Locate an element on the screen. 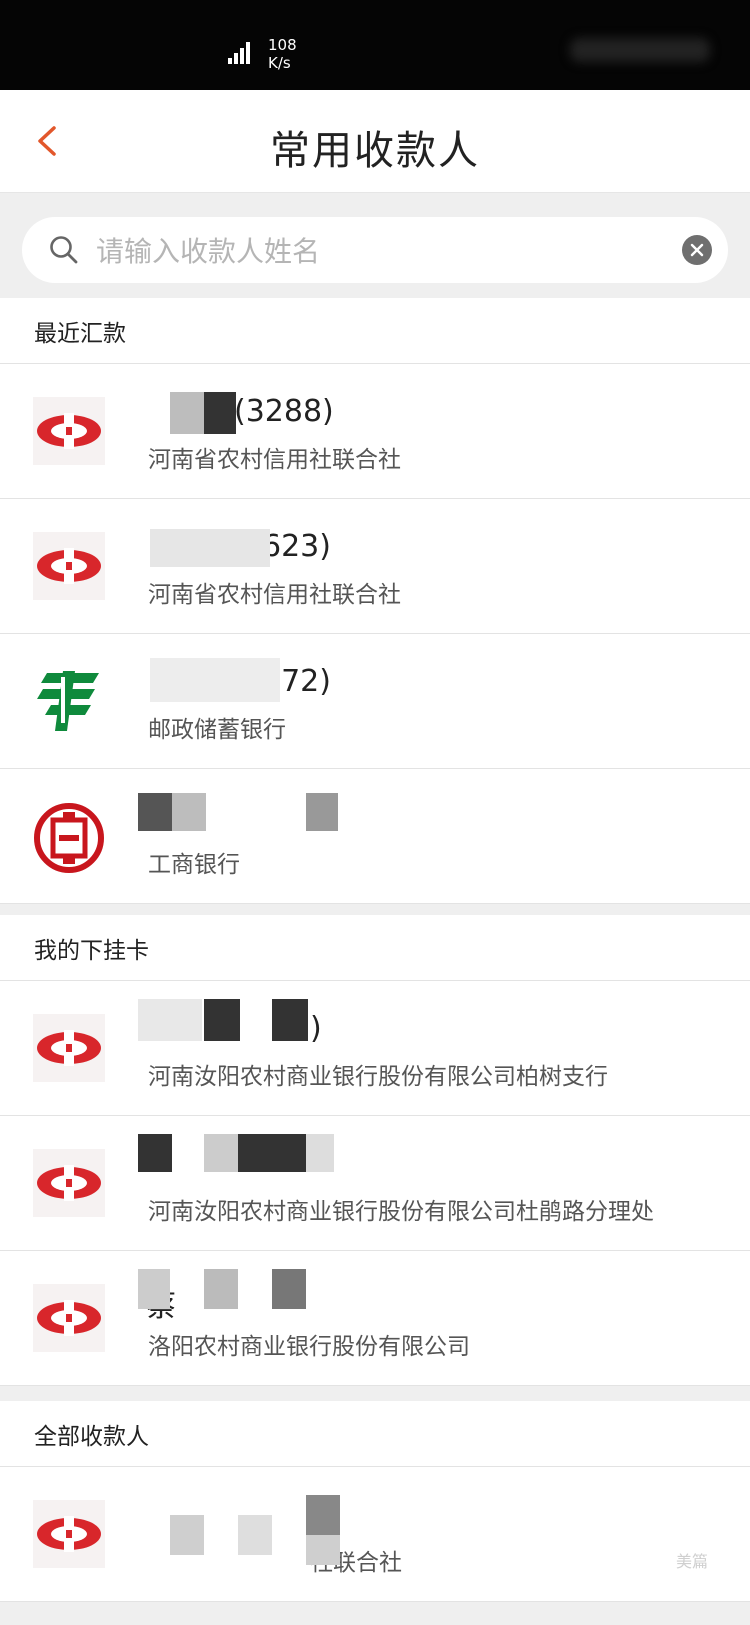  close-icon is located at coordinates (697, 250).